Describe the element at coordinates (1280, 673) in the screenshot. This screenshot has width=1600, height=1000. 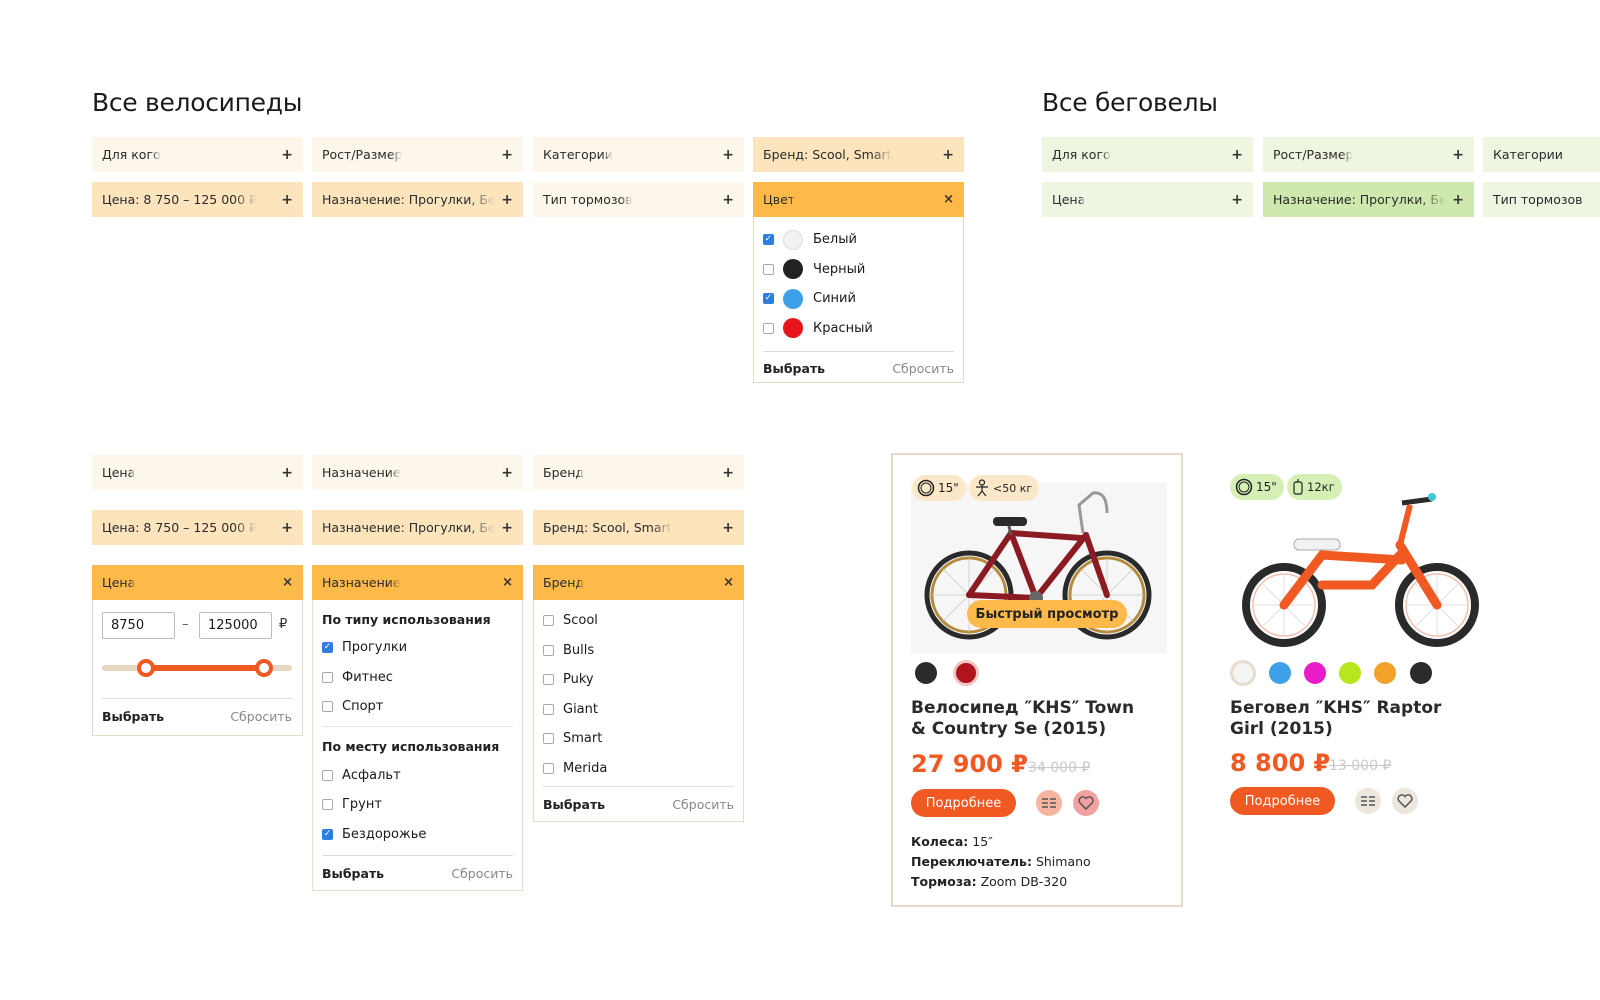
I see `color-swatch-blue` at that location.